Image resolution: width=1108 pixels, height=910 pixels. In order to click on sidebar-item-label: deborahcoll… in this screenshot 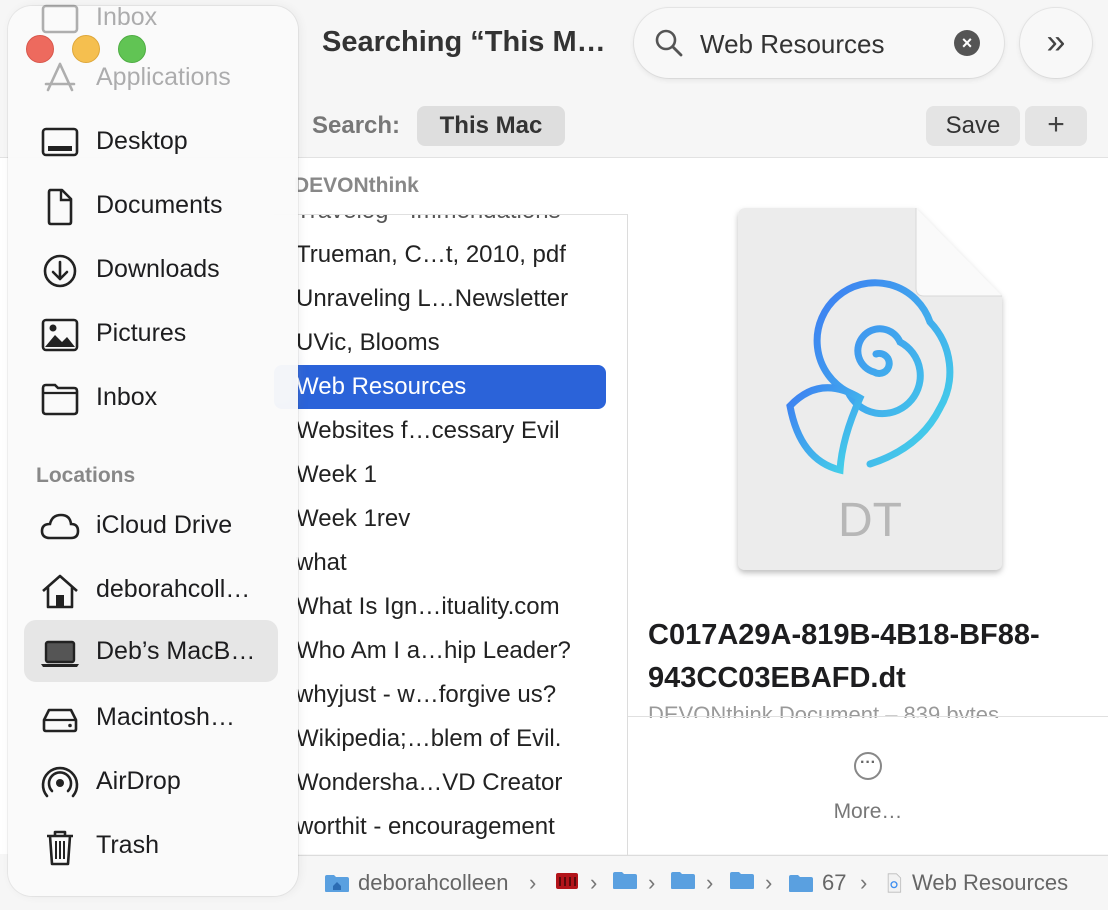, I will do `click(173, 589)`.